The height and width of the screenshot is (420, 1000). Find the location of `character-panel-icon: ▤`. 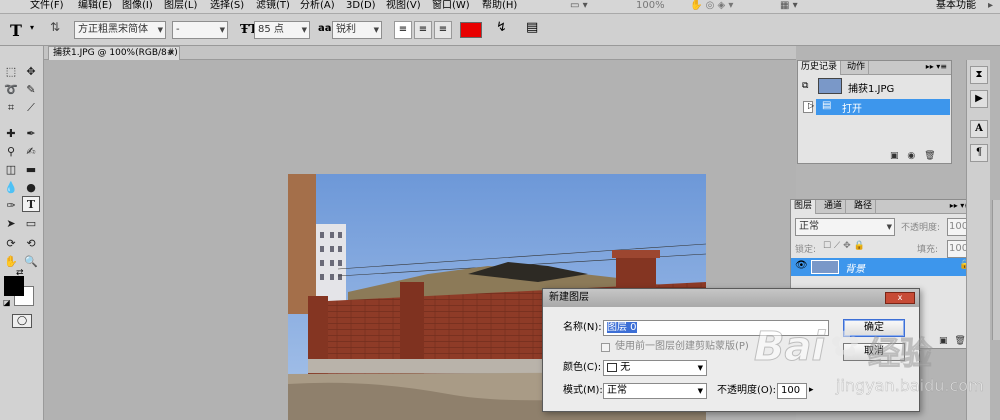

character-panel-icon: ▤ is located at coordinates (532, 27).